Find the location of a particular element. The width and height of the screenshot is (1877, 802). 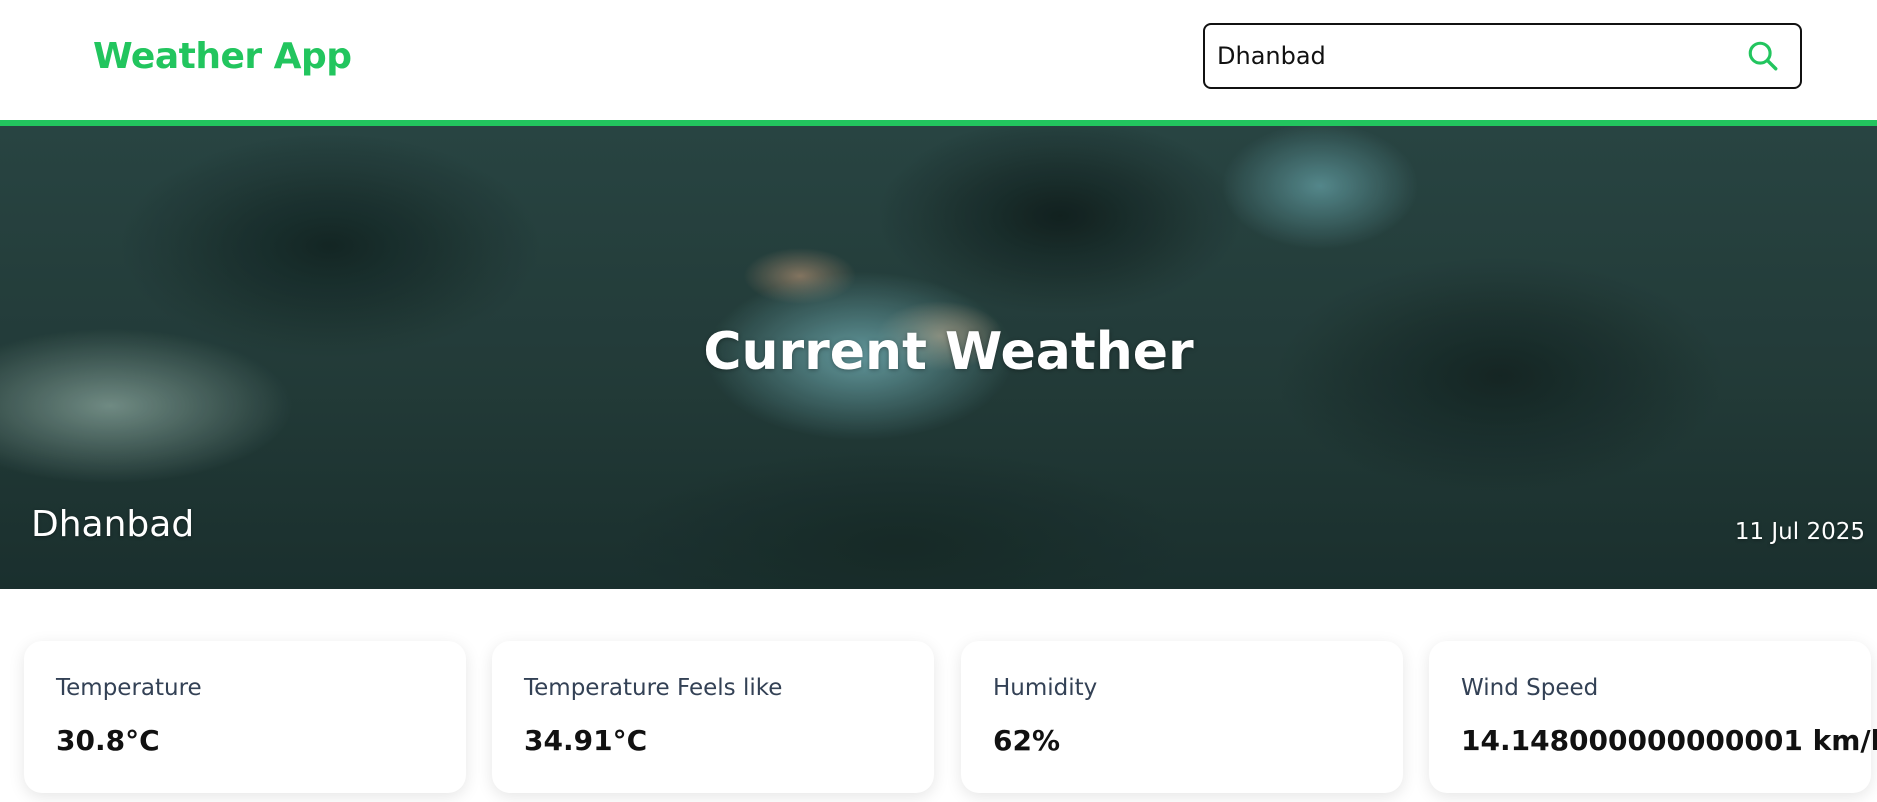

card-label: Temperature Feels like is located at coordinates (653, 688).